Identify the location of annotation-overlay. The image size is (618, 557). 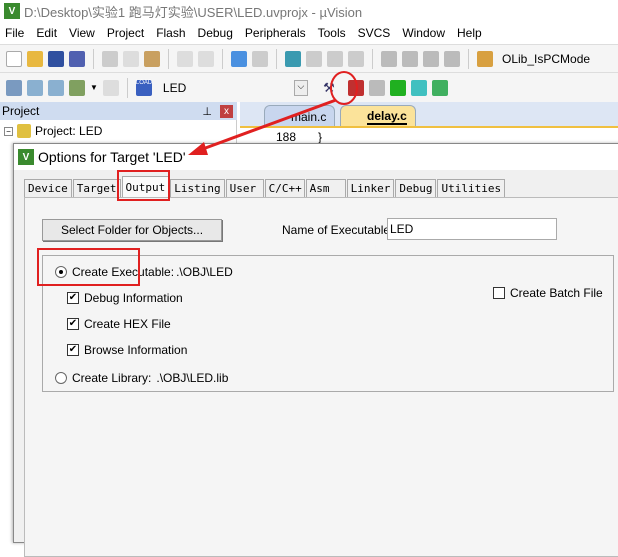
(273, 113).